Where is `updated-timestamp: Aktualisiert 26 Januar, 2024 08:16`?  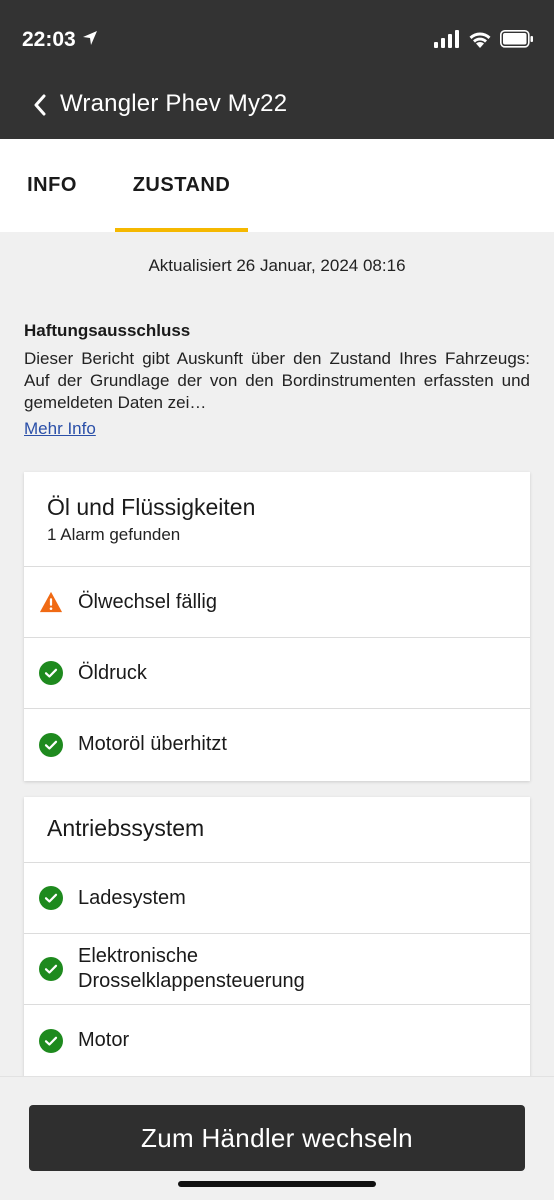 updated-timestamp: Aktualisiert 26 Januar, 2024 08:16 is located at coordinates (277, 265).